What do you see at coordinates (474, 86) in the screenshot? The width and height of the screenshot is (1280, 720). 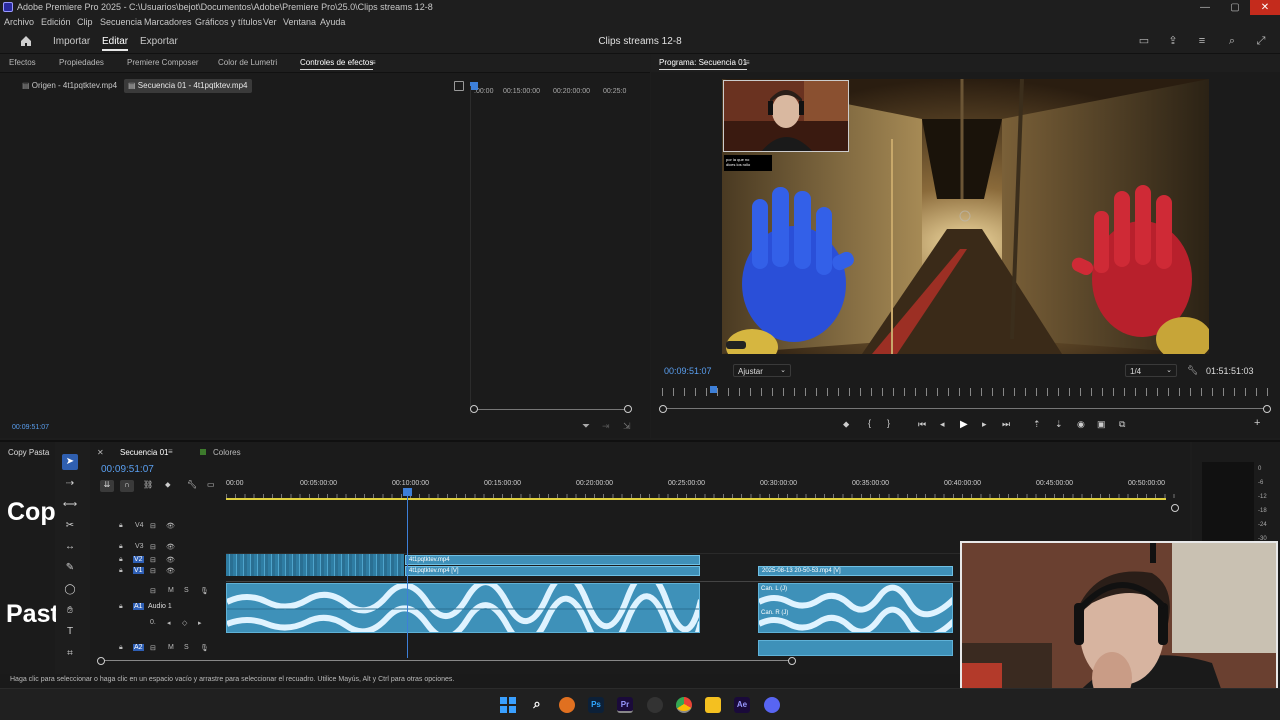 I see `ec-playhead` at bounding box center [474, 86].